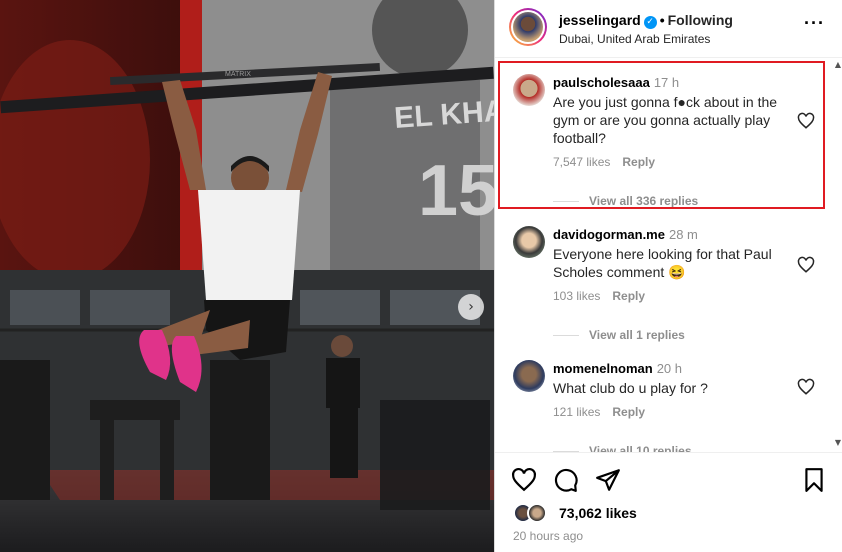  I want to click on comment-time: 17 h, so click(666, 82).